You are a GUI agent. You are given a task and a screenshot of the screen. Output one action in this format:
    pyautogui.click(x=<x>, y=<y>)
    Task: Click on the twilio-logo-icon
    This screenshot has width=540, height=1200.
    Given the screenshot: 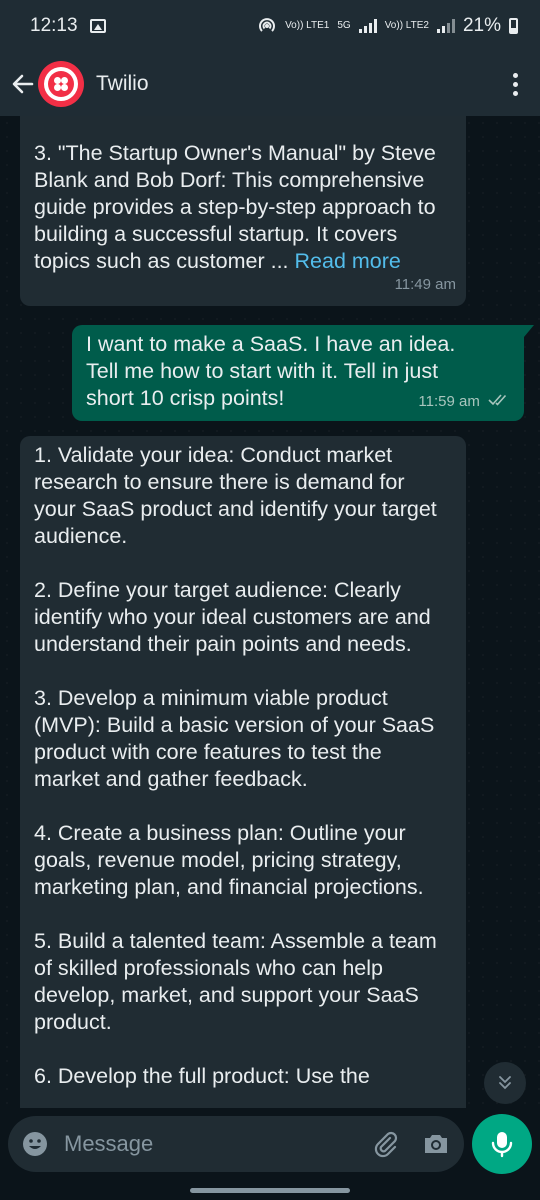 What is the action you would take?
    pyautogui.click(x=61, y=84)
    